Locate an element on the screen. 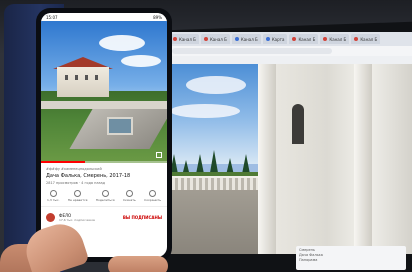 The width and height of the screenshot is (412, 272). video-progress-fill is located at coordinates (63, 162).